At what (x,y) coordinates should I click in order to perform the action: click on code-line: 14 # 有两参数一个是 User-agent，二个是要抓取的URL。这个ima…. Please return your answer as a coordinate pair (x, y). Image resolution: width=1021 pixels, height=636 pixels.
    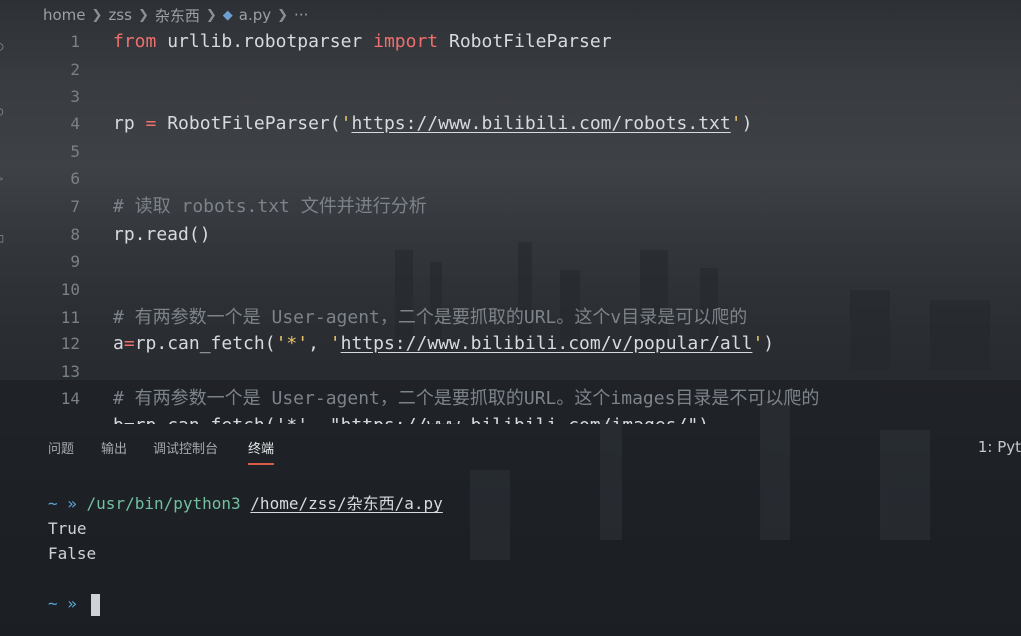
    Looking at the image, I should click on (510, 398).